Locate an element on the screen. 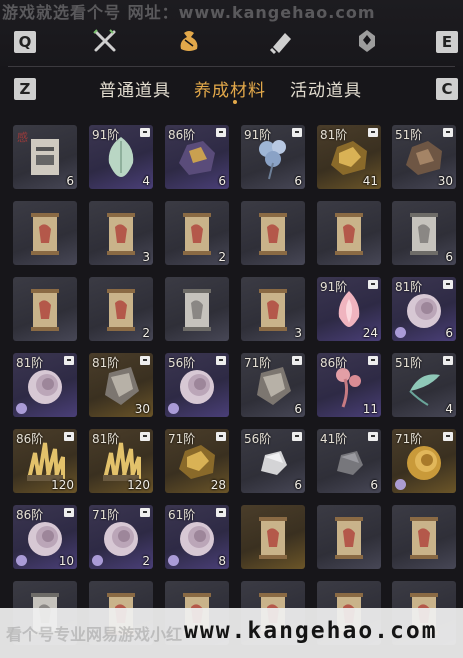 The image size is (463, 658). inventory-slot: 81阶 41 is located at coordinates (349, 157).